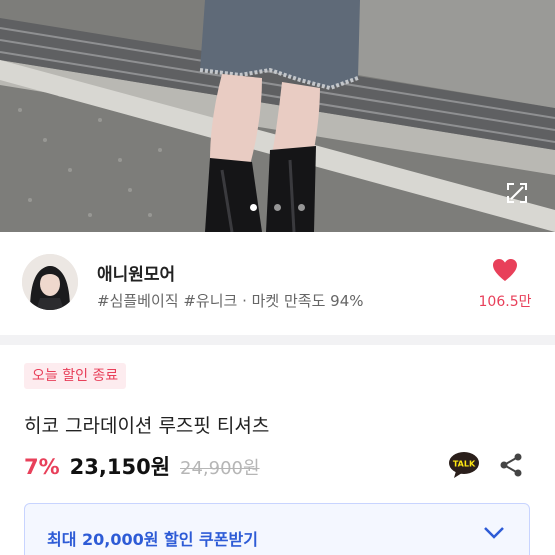 The image size is (555, 555). I want to click on coupon-button: 최대 20,000원 할인 쿠폰받기, so click(277, 529).